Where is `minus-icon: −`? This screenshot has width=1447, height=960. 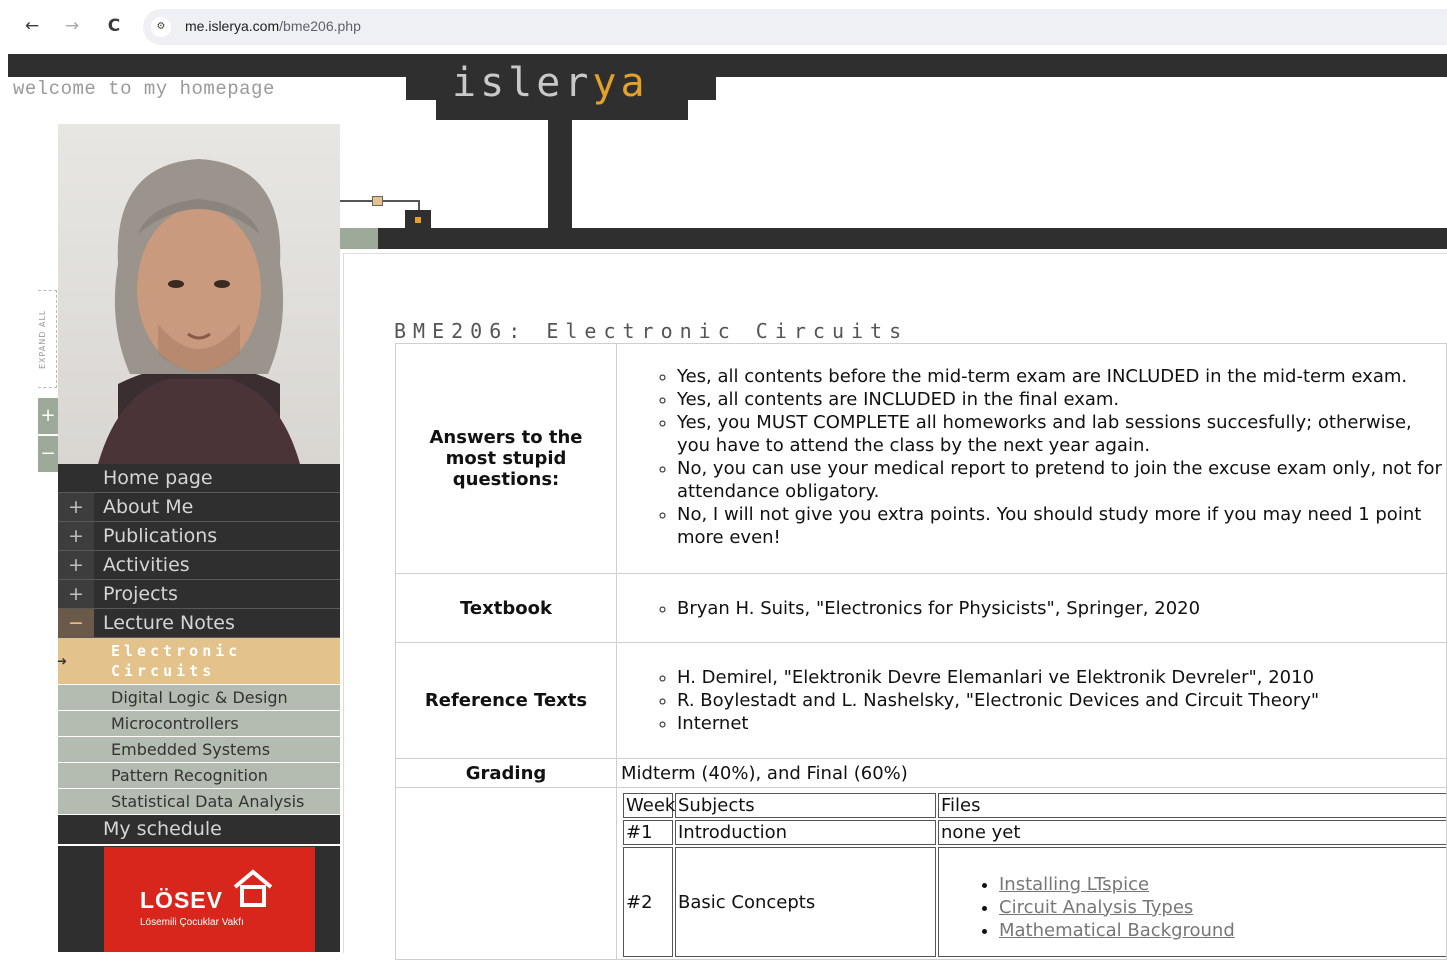 minus-icon: − is located at coordinates (76, 623).